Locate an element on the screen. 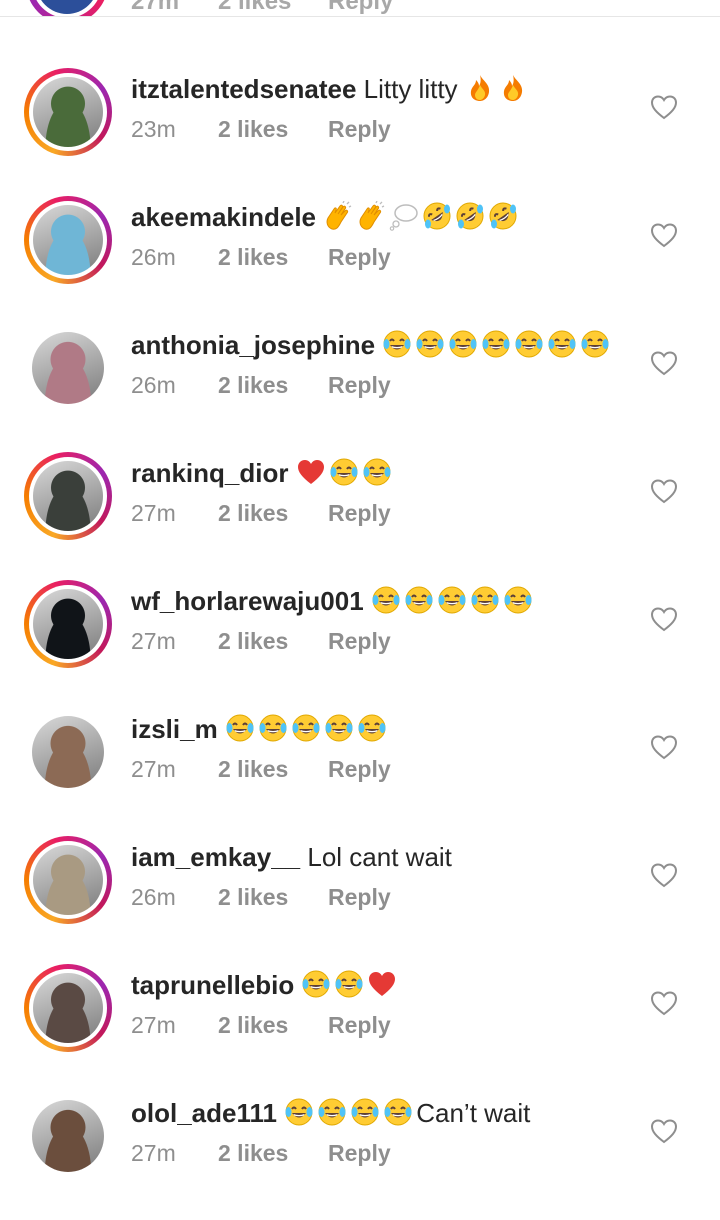  previous-comment-partial: 27m 2 likes Reply is located at coordinates (360, 8).